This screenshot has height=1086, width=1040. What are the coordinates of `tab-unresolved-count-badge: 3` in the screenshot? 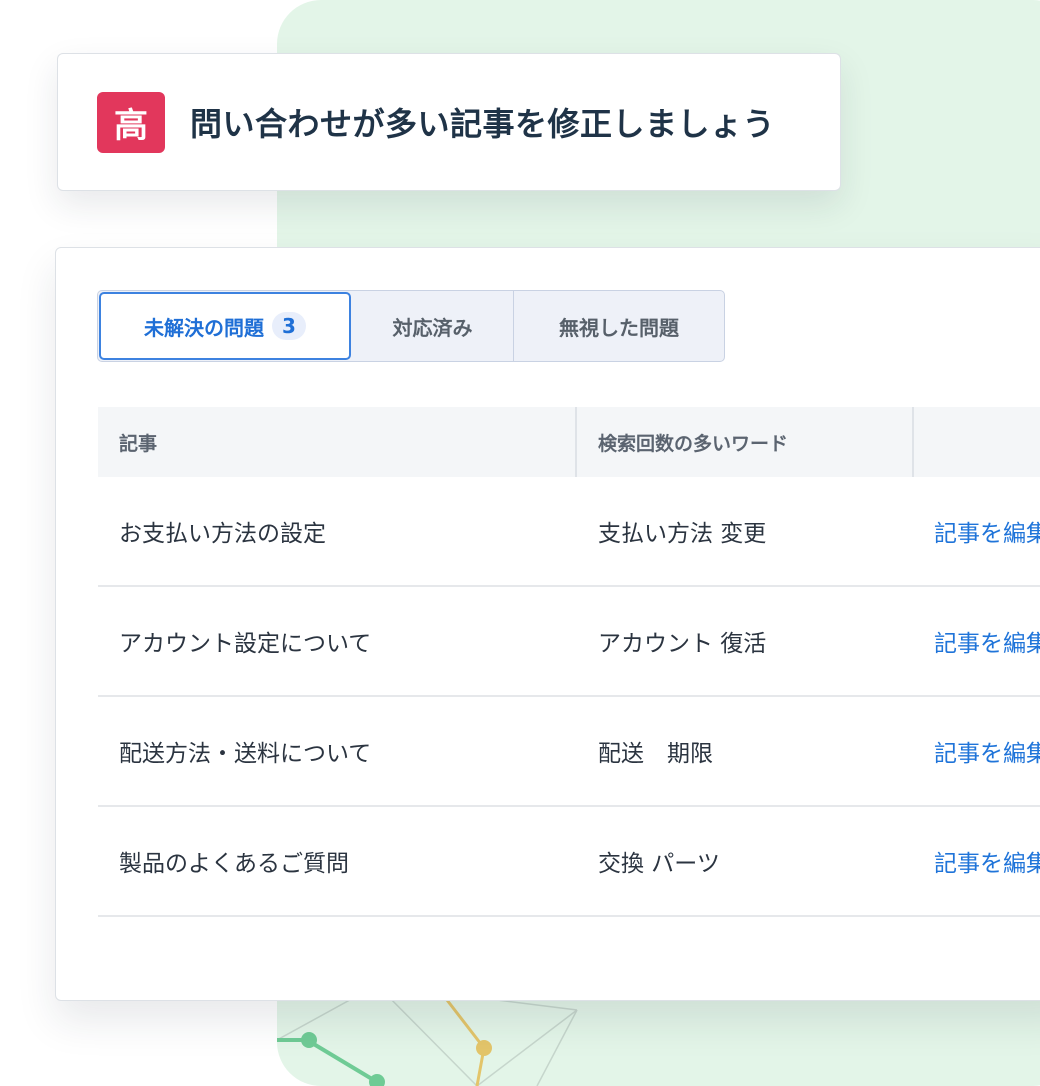 It's located at (289, 326).